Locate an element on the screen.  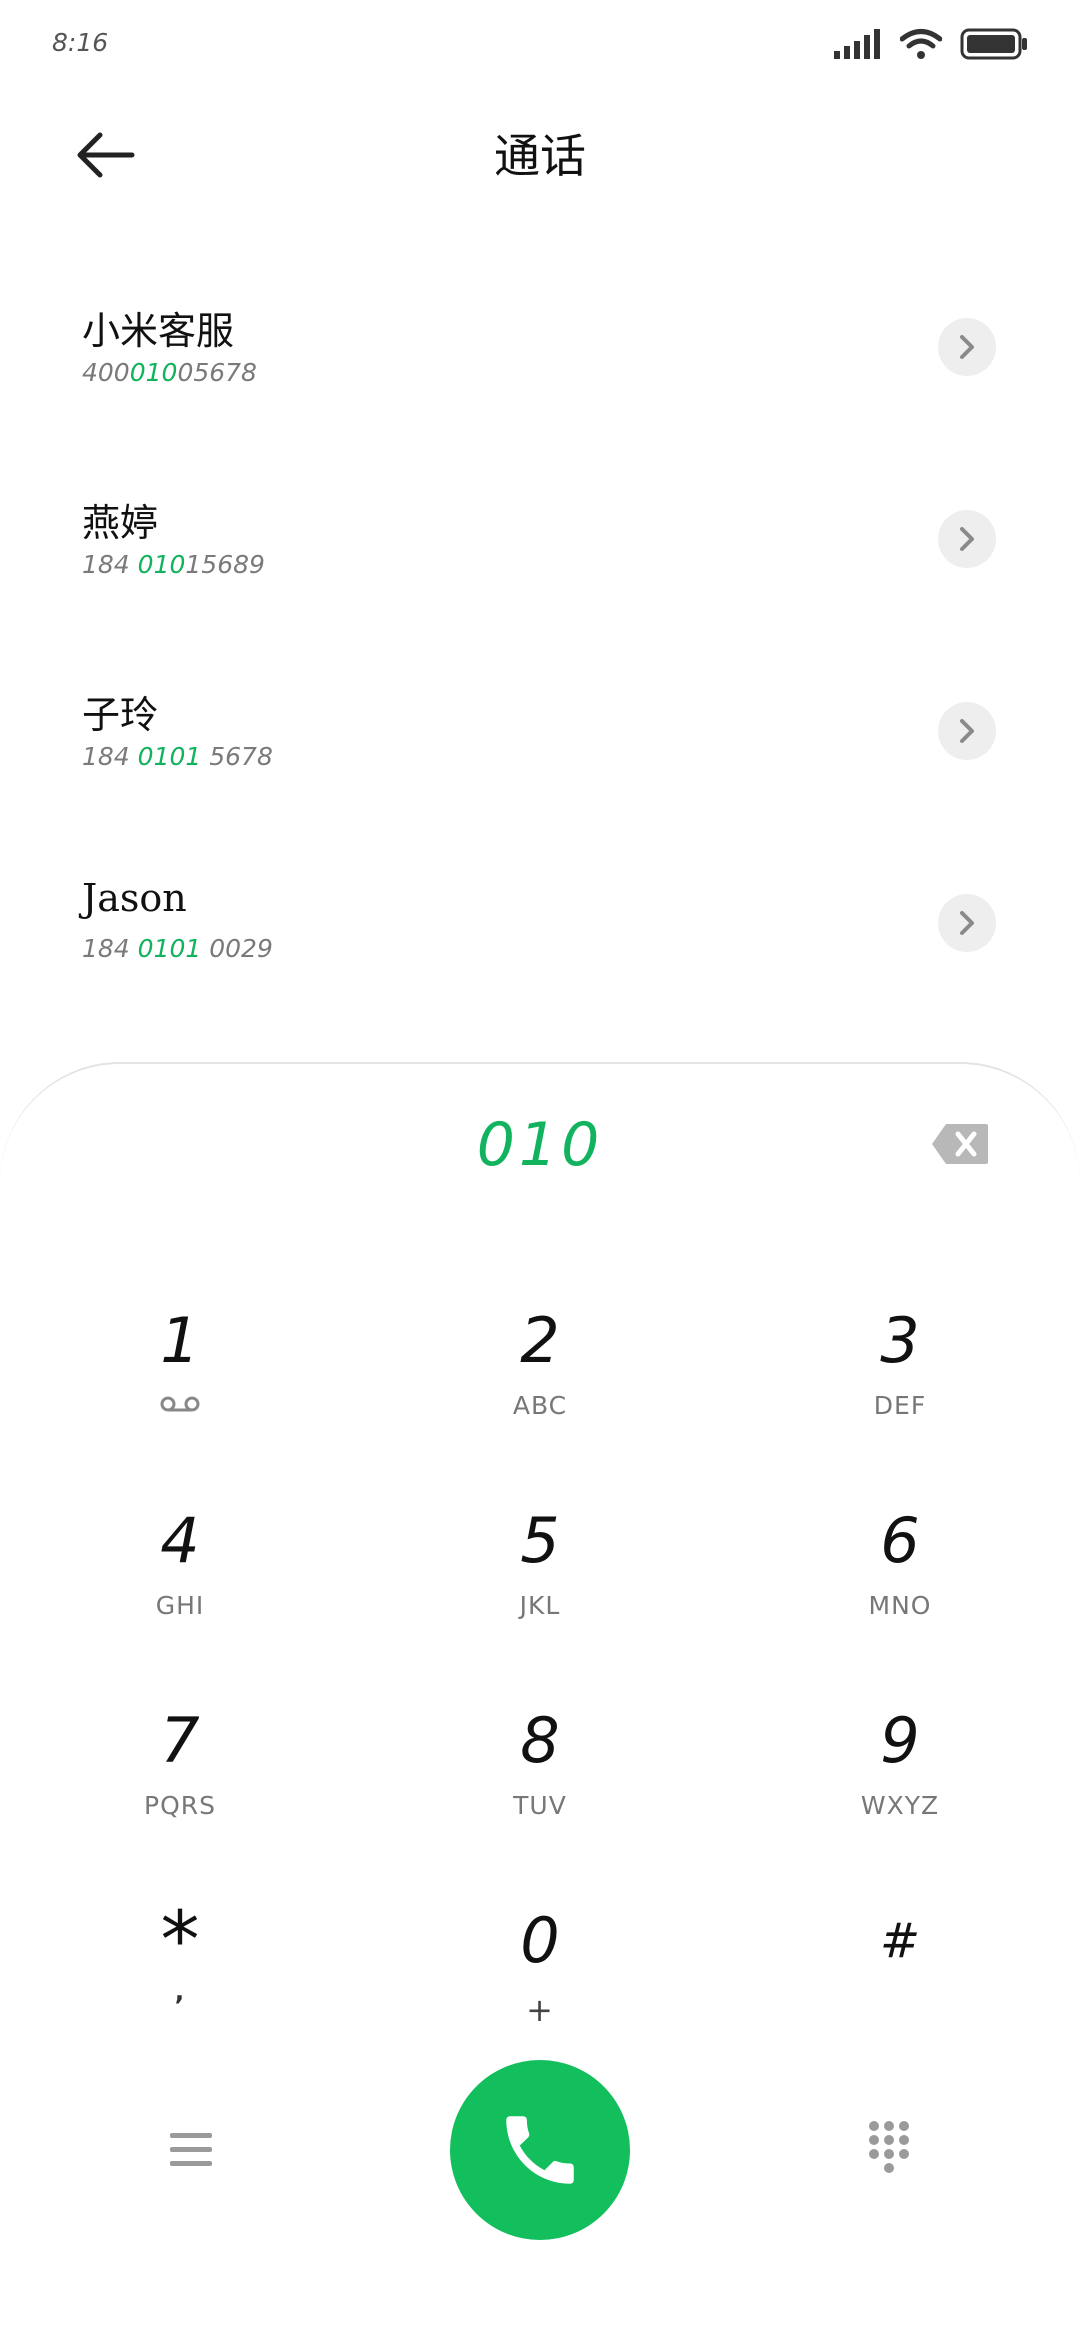
phone-icon is located at coordinates (540, 2150).